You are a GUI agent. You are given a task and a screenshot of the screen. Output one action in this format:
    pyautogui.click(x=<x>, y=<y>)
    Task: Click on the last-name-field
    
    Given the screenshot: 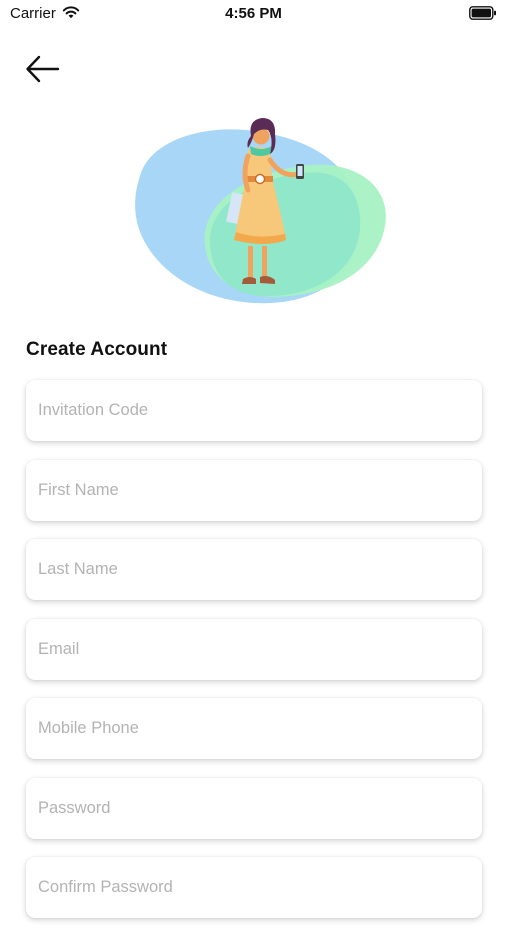 What is the action you would take?
    pyautogui.click(x=254, y=569)
    